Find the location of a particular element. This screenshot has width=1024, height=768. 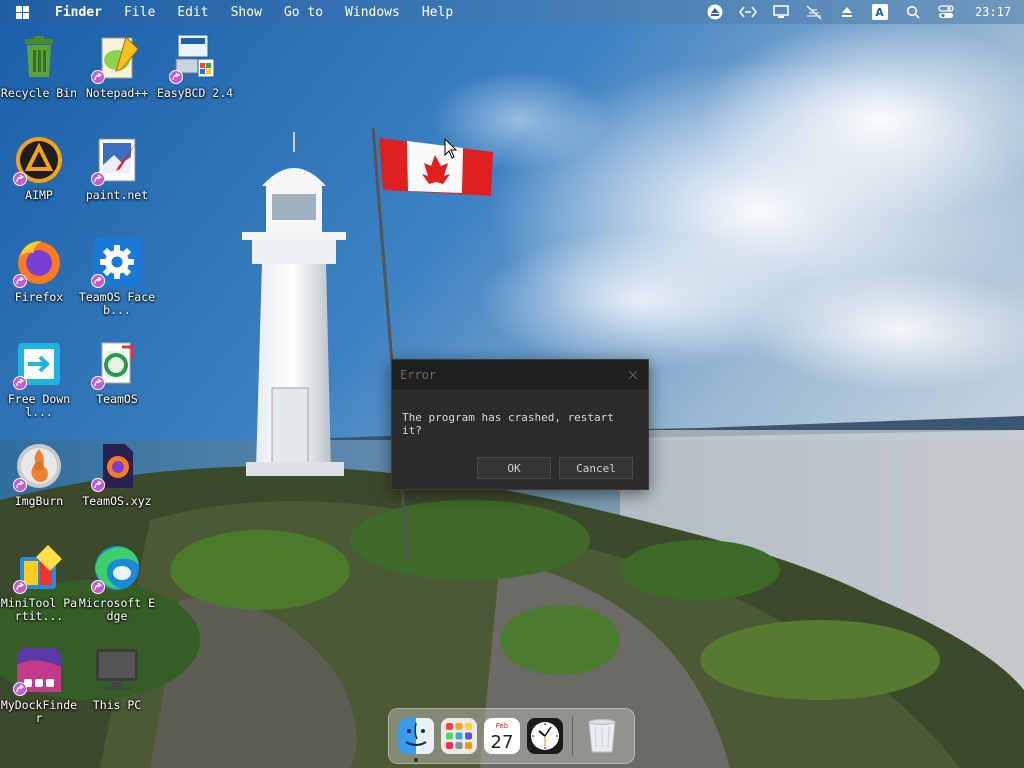

code-icon is located at coordinates (747, 12).